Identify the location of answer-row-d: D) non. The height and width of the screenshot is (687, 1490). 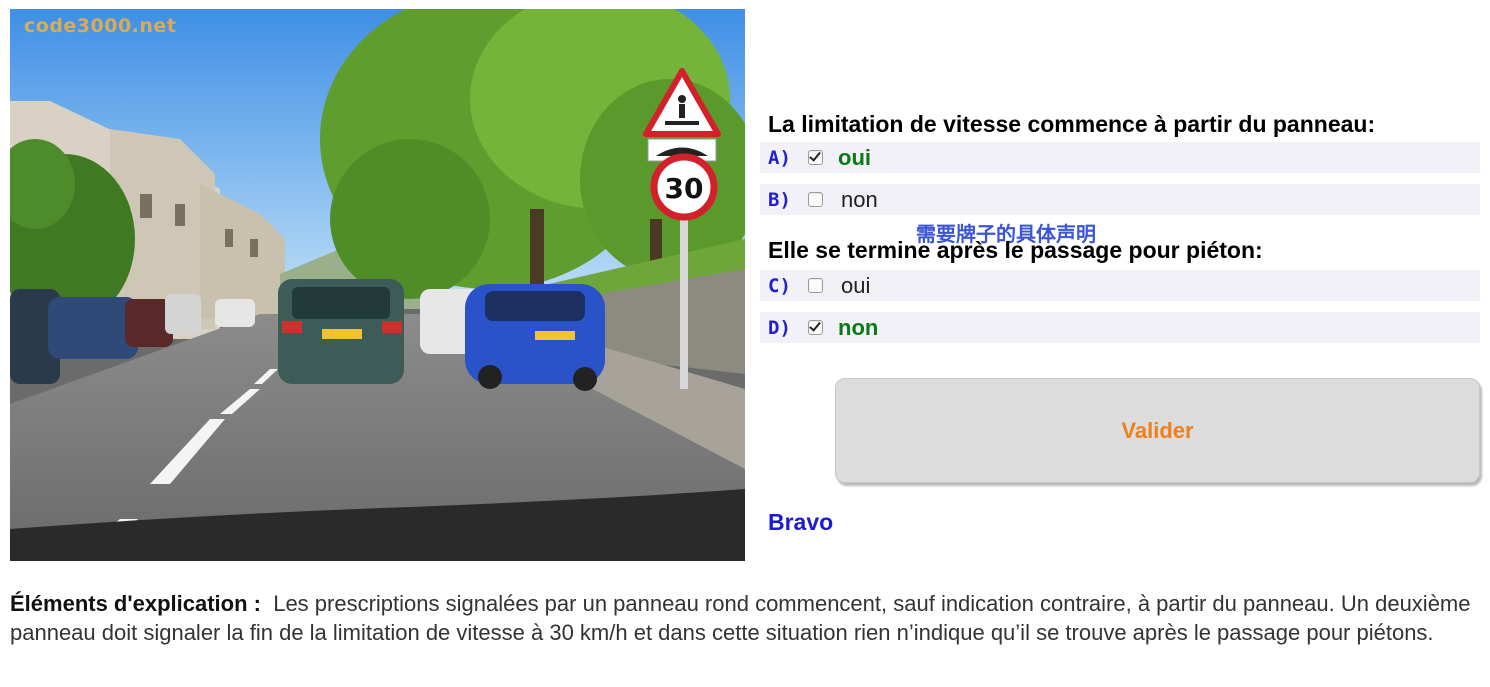
(1120, 327).